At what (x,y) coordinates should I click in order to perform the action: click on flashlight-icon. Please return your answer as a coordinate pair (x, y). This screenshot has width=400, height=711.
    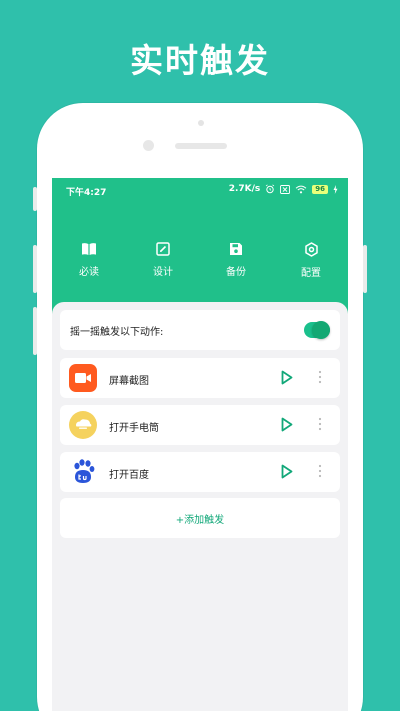
    Looking at the image, I should click on (83, 425).